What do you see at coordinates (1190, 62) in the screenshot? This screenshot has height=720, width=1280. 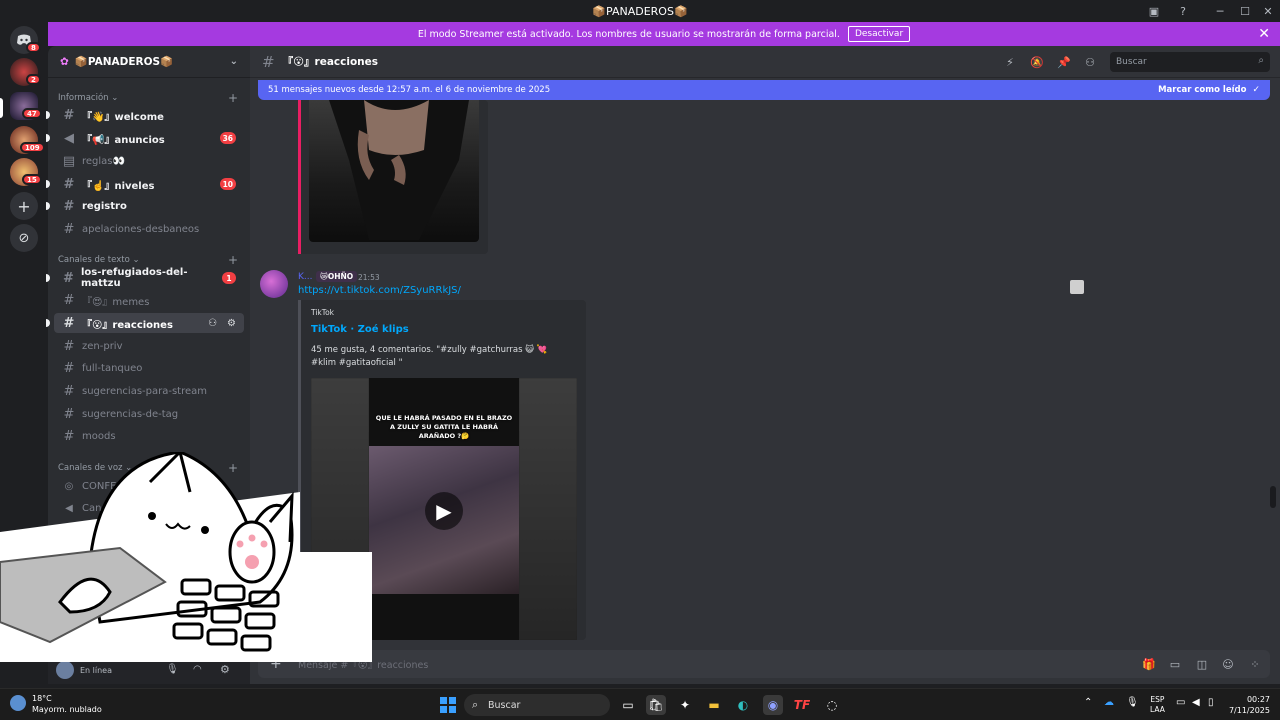 I see `search-input: Buscar ⌕` at bounding box center [1190, 62].